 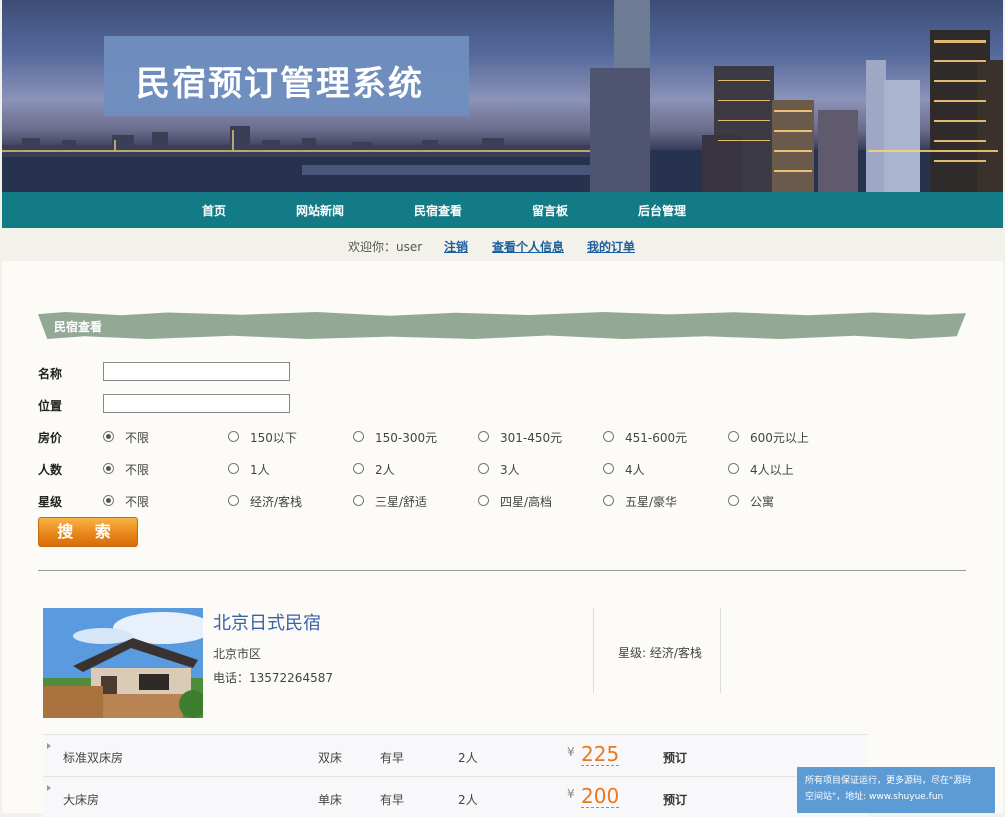 I want to click on price-option-label: 451-600元, so click(x=656, y=438).